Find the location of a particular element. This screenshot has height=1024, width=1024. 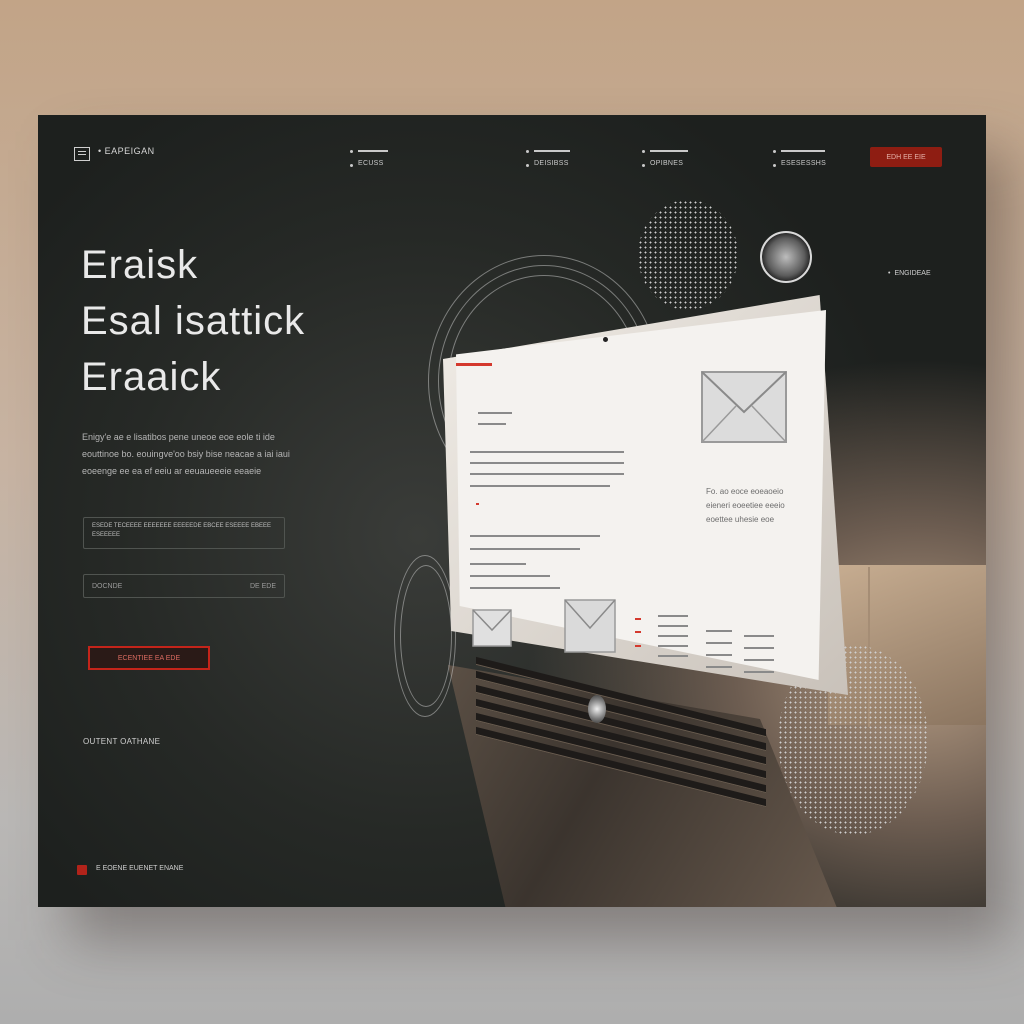

footer-text: E EOENE EUENET ENANE is located at coordinates (140, 868).